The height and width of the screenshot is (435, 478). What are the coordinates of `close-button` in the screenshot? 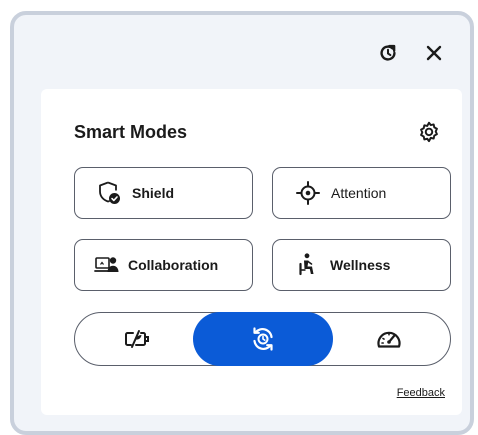 It's located at (434, 53).